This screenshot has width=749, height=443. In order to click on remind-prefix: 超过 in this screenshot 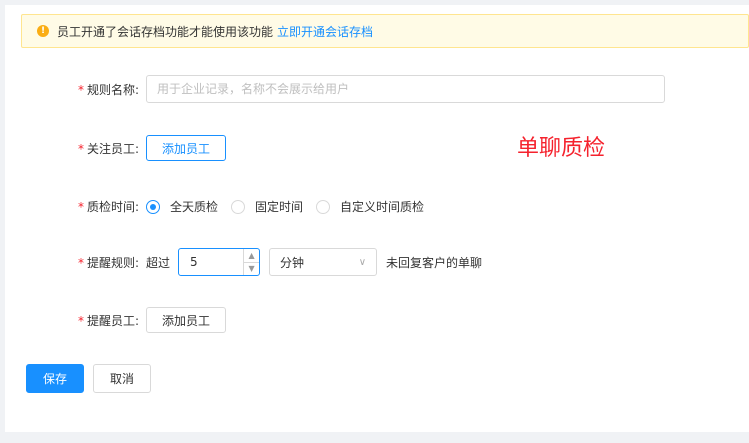, I will do `click(158, 262)`.